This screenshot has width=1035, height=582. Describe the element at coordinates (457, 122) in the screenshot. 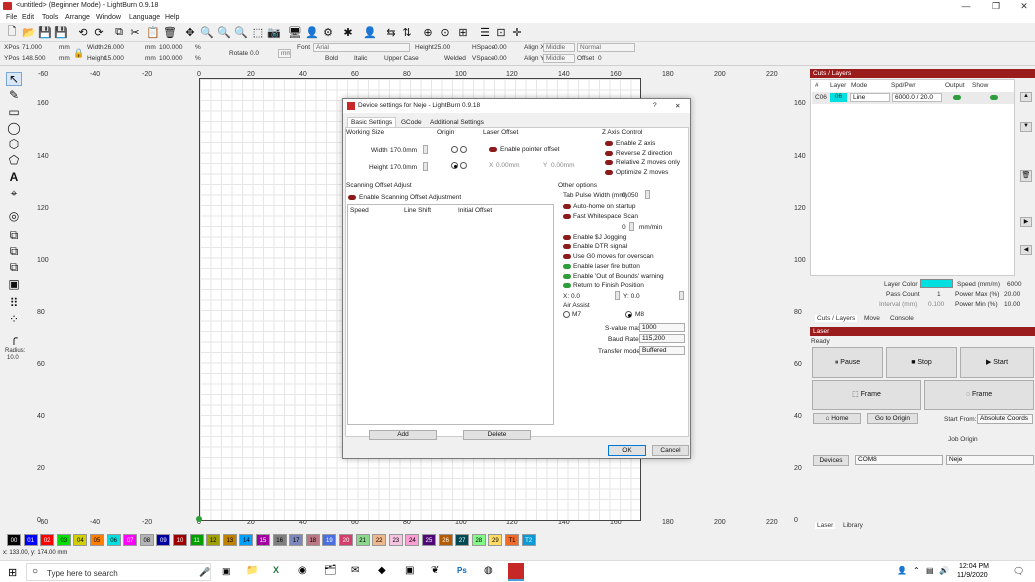

I see `tab-additional-settings: Additional Settings` at that location.